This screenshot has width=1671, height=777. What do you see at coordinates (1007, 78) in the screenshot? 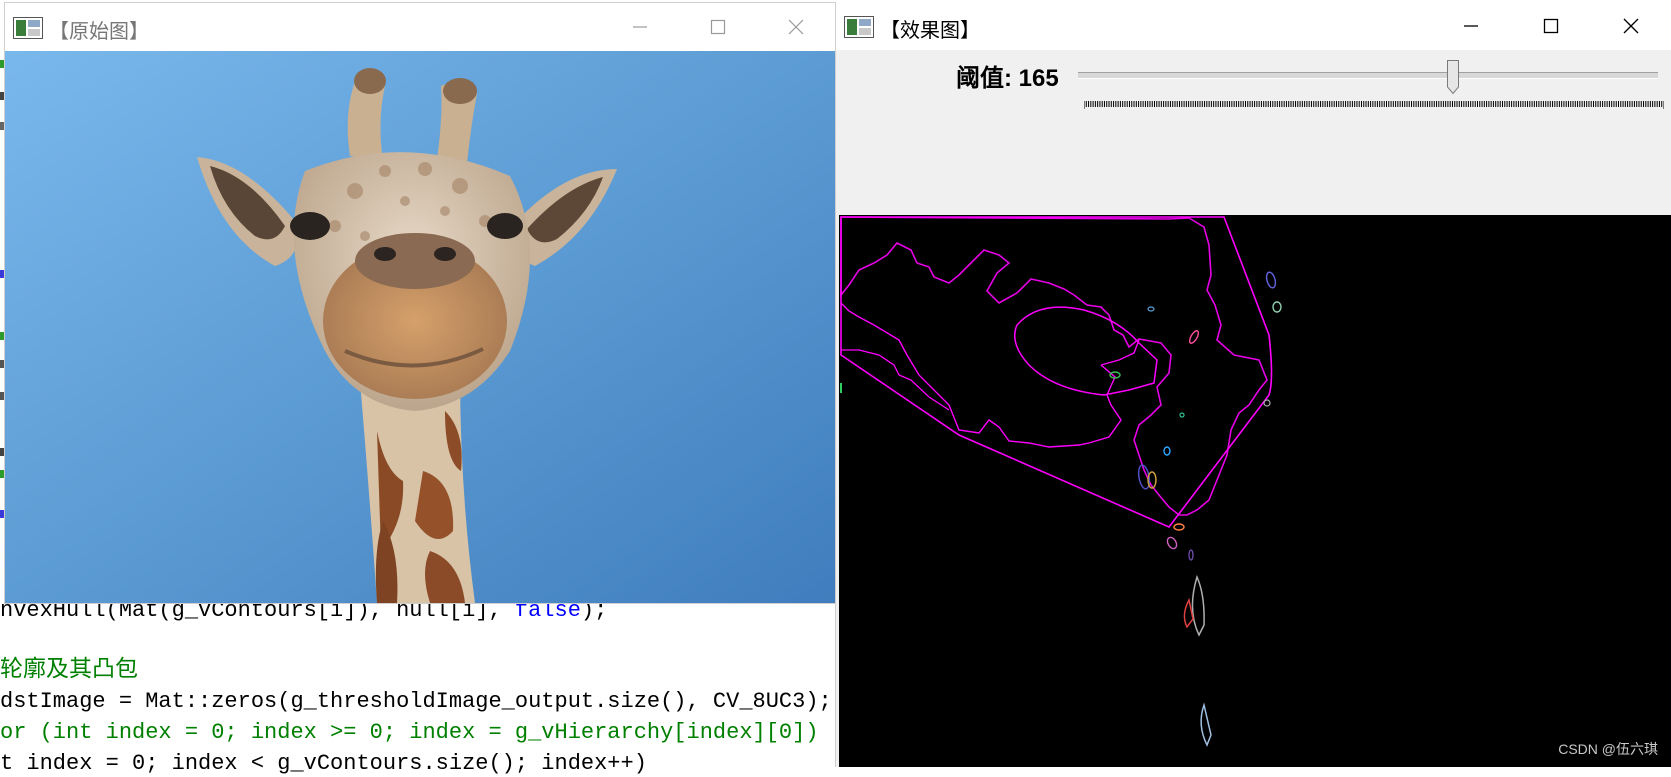
I see `threshold-label: 阈值: 165` at bounding box center [1007, 78].